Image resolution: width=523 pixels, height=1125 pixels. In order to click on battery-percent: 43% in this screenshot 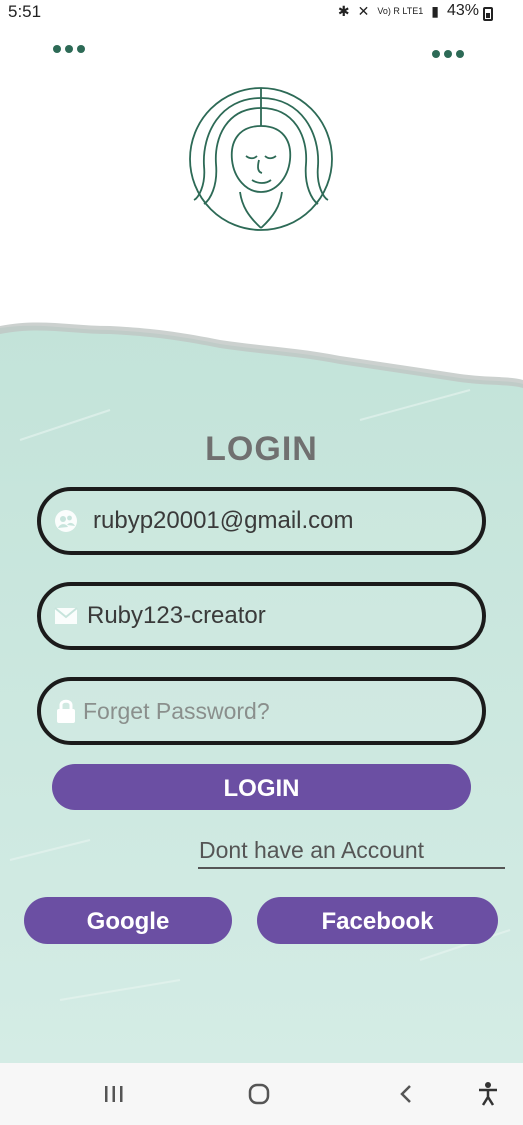, I will do `click(462, 10)`.